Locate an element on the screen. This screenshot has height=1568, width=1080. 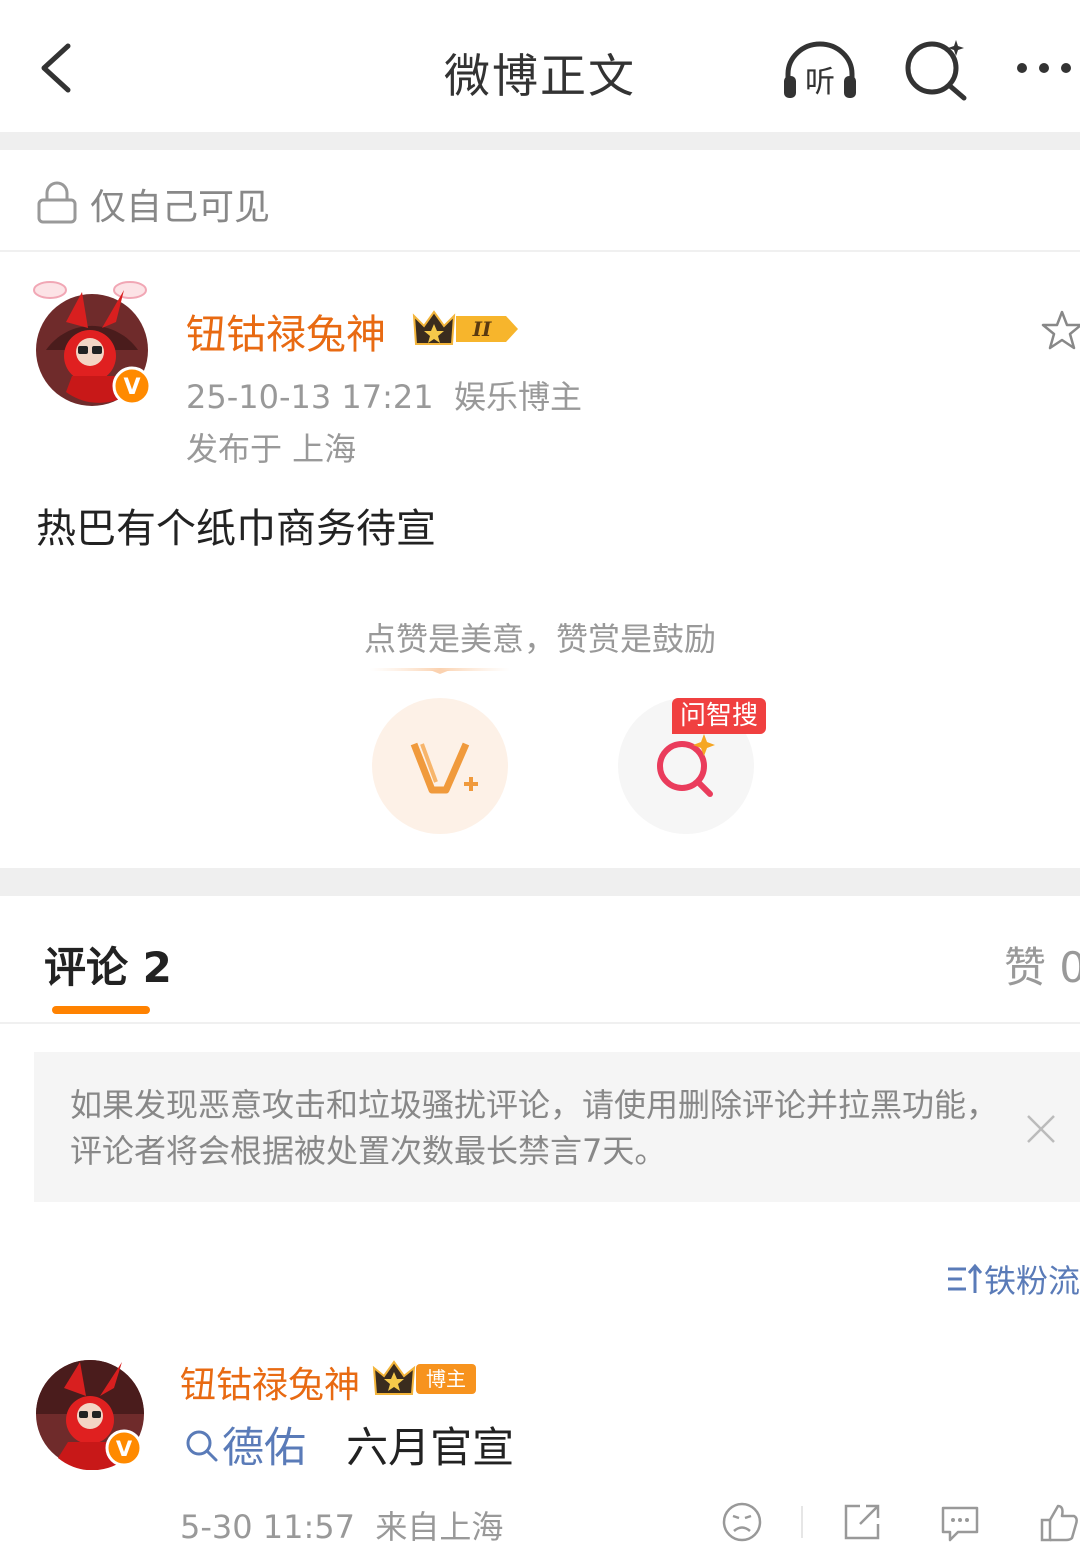
comment-text: 六月官宣 is located at coordinates (430, 1447).